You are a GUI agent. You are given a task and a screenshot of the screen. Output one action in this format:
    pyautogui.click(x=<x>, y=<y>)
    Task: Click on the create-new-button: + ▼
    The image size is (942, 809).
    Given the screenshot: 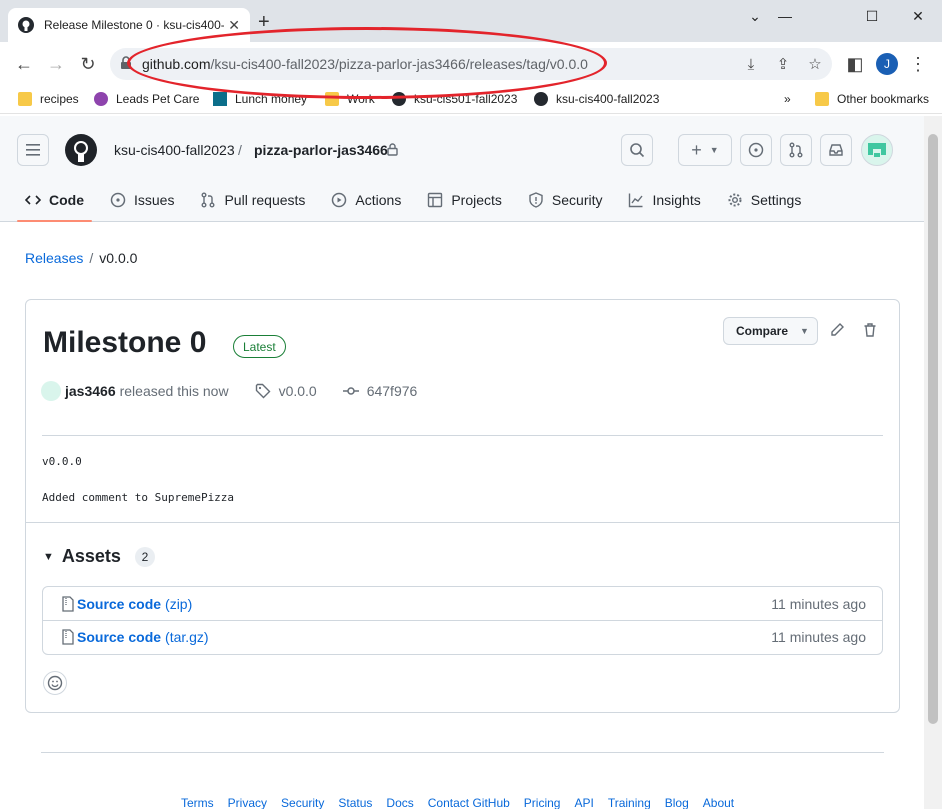 What is the action you would take?
    pyautogui.click(x=705, y=150)
    